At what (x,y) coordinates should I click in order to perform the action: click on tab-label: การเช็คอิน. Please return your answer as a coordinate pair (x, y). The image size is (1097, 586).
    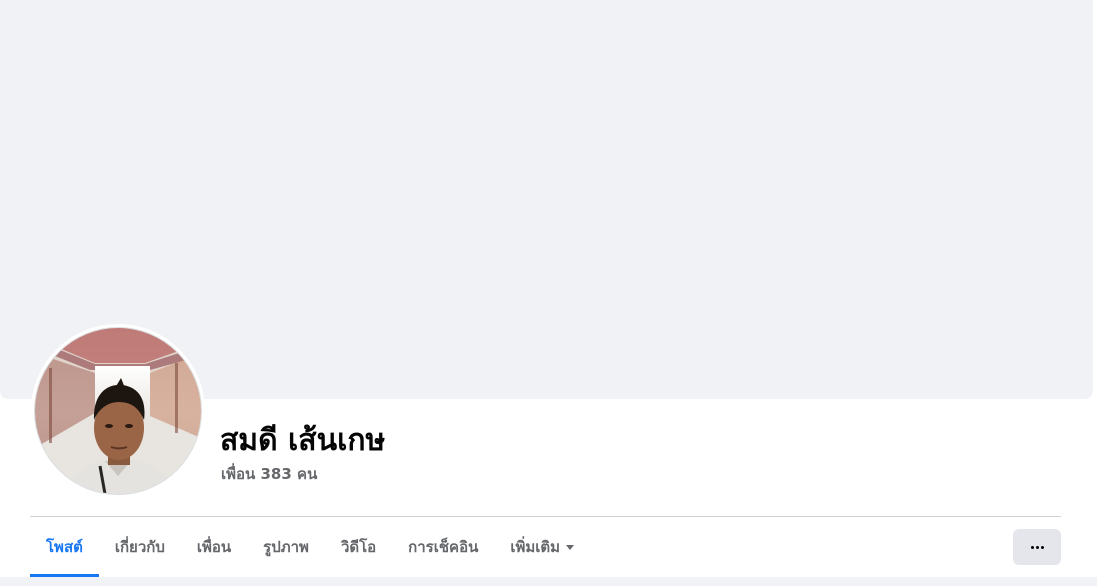
    Looking at the image, I should click on (443, 547).